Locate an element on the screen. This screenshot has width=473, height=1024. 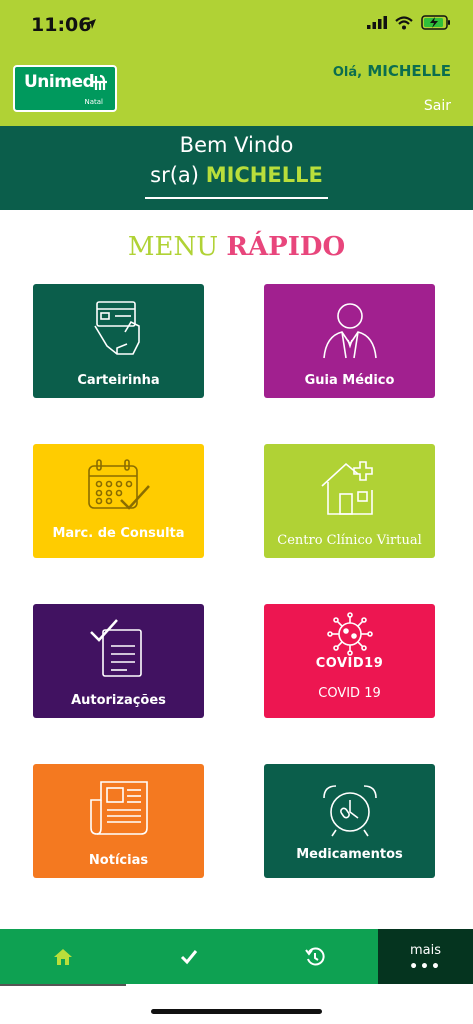
calendar-check-icon is located at coordinates (118, 484).